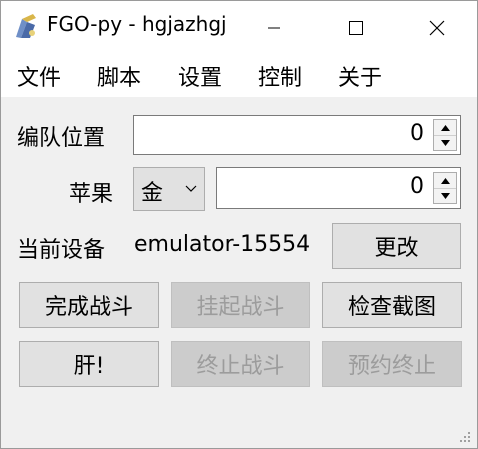 The image size is (478, 449). What do you see at coordinates (26, 26) in the screenshot?
I see `fgo-app-icon` at bounding box center [26, 26].